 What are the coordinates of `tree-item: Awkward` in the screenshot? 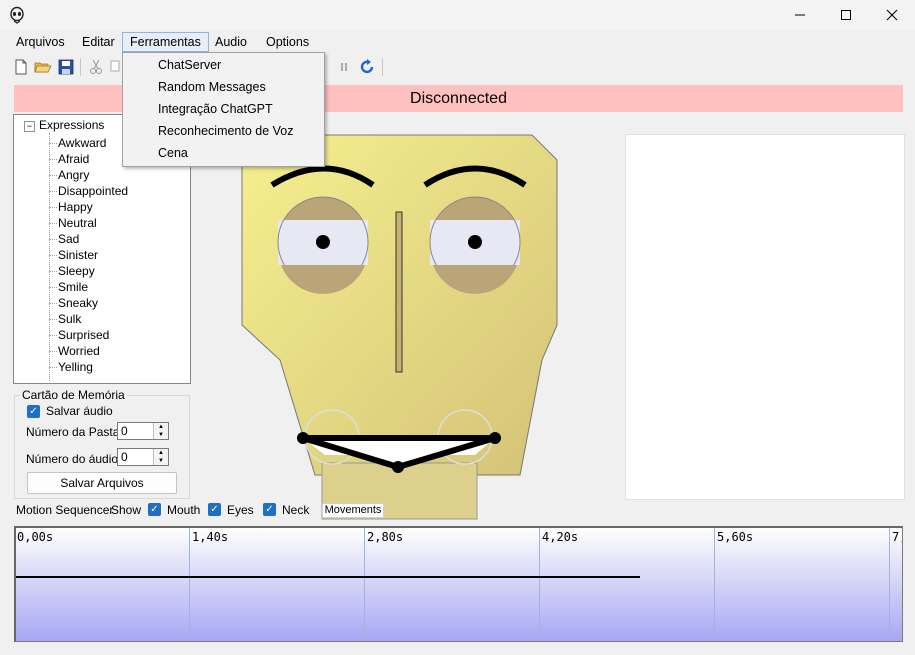 It's located at (82, 143).